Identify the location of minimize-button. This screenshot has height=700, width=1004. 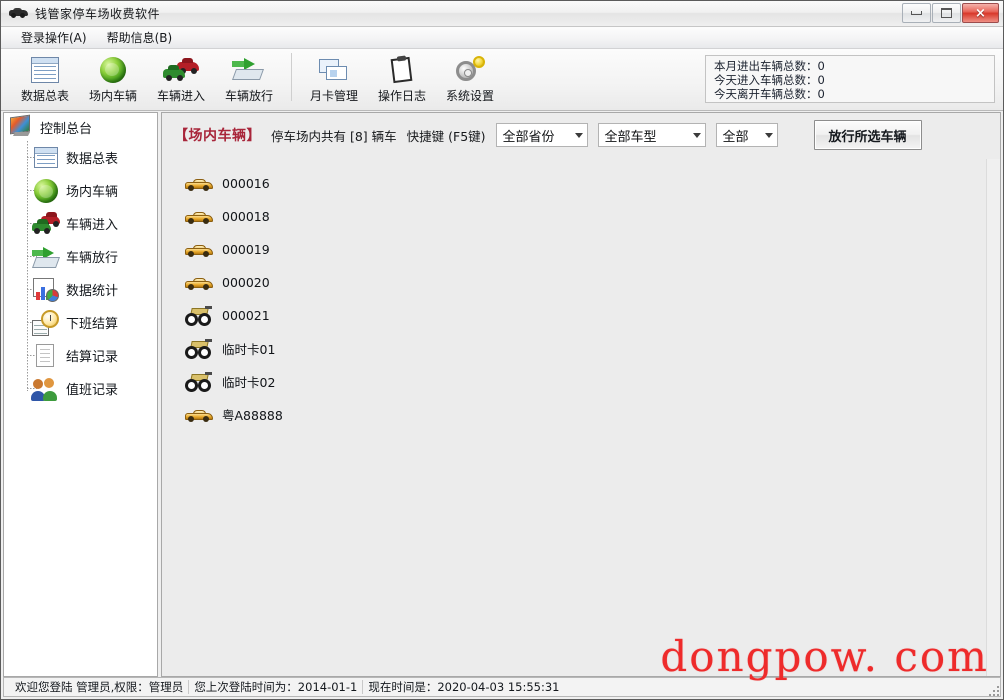
(916, 13).